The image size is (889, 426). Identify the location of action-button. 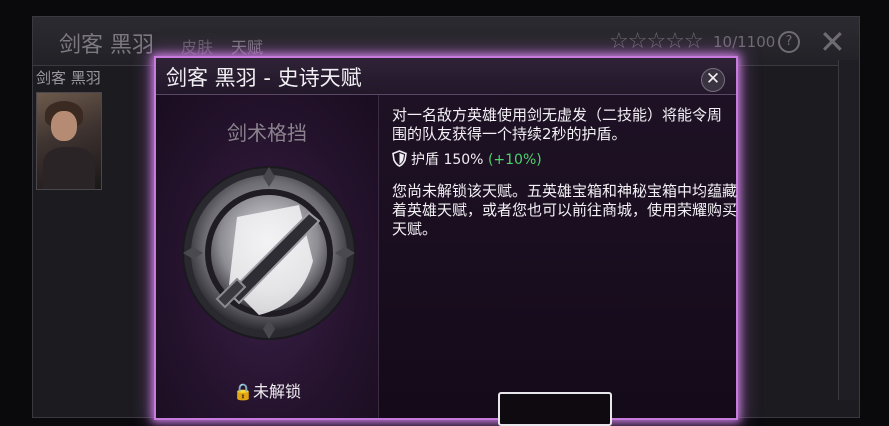
(555, 409).